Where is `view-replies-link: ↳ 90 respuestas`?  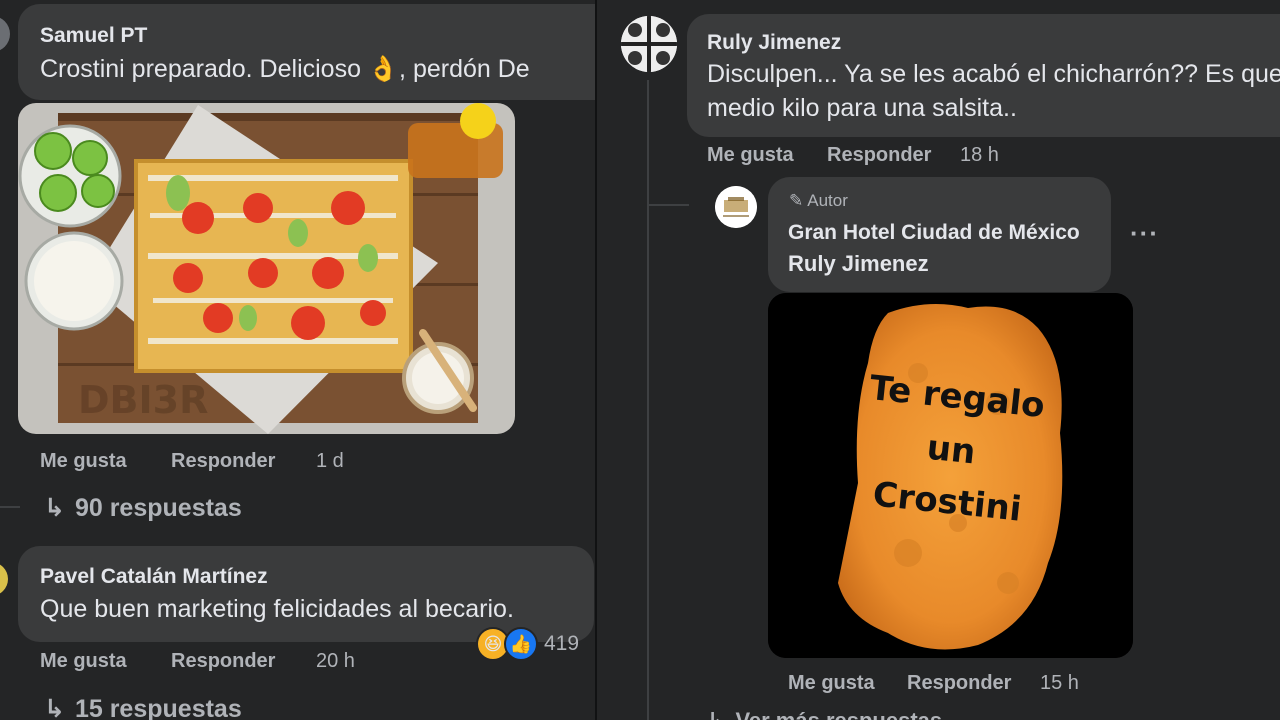 view-replies-link: ↳ 90 respuestas is located at coordinates (143, 508).